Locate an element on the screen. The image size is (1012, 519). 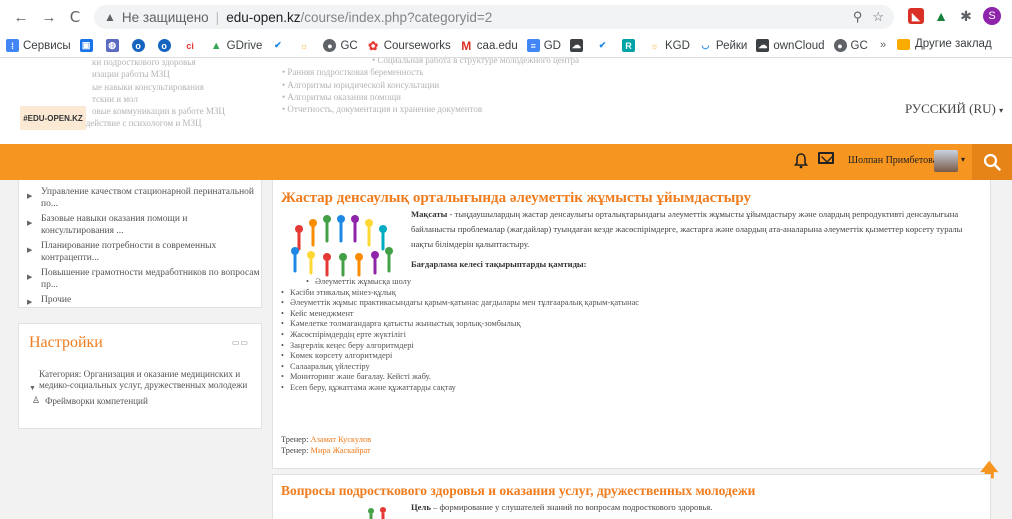
bookmark-gc2: ● GC is located at coordinates (850, 45).